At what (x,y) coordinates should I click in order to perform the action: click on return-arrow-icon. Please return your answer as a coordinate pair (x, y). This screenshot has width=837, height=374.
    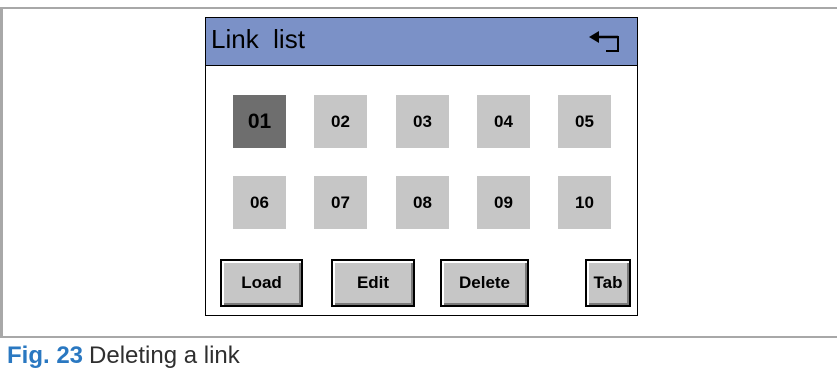
    Looking at the image, I should click on (607, 42).